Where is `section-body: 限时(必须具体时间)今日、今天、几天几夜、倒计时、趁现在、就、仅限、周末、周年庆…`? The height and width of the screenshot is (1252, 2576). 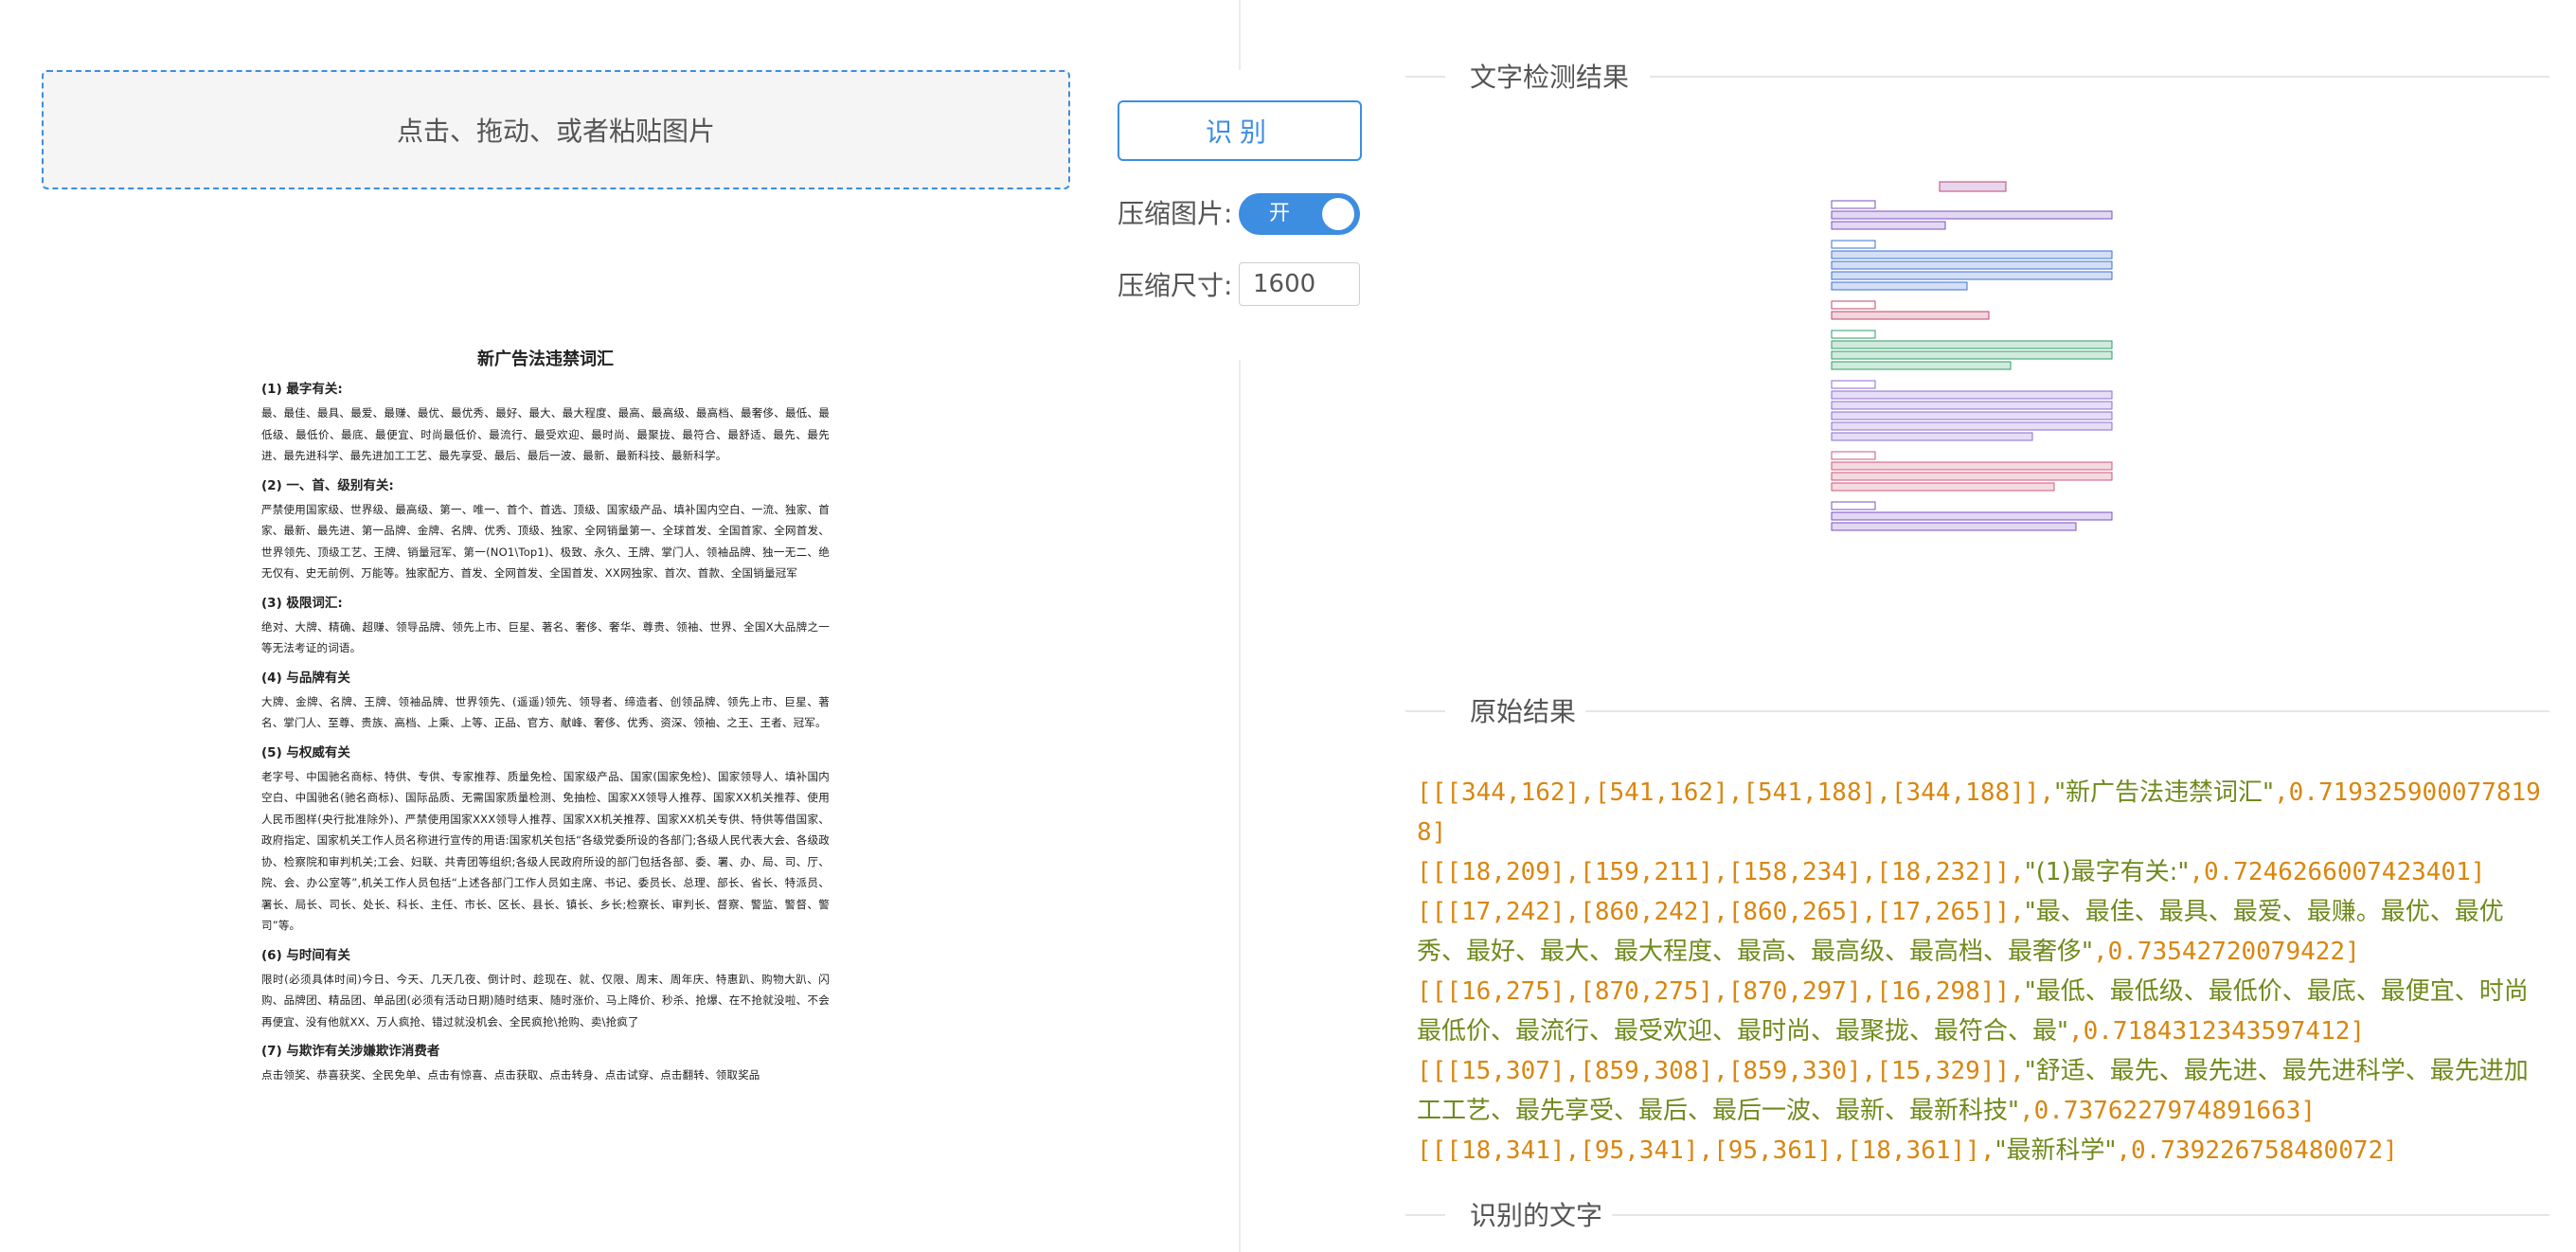
section-body: 限时(必须具体时间)今日、今天、几天几夜、倒计时、趁现在、就、仅限、周末、周年庆… is located at coordinates (545, 1000).